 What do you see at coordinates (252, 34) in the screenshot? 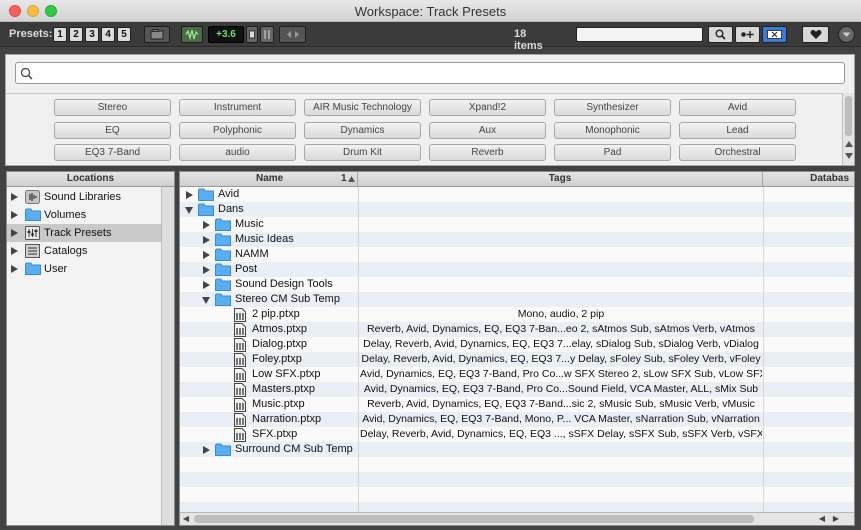
I see `preview-level-slider` at bounding box center [252, 34].